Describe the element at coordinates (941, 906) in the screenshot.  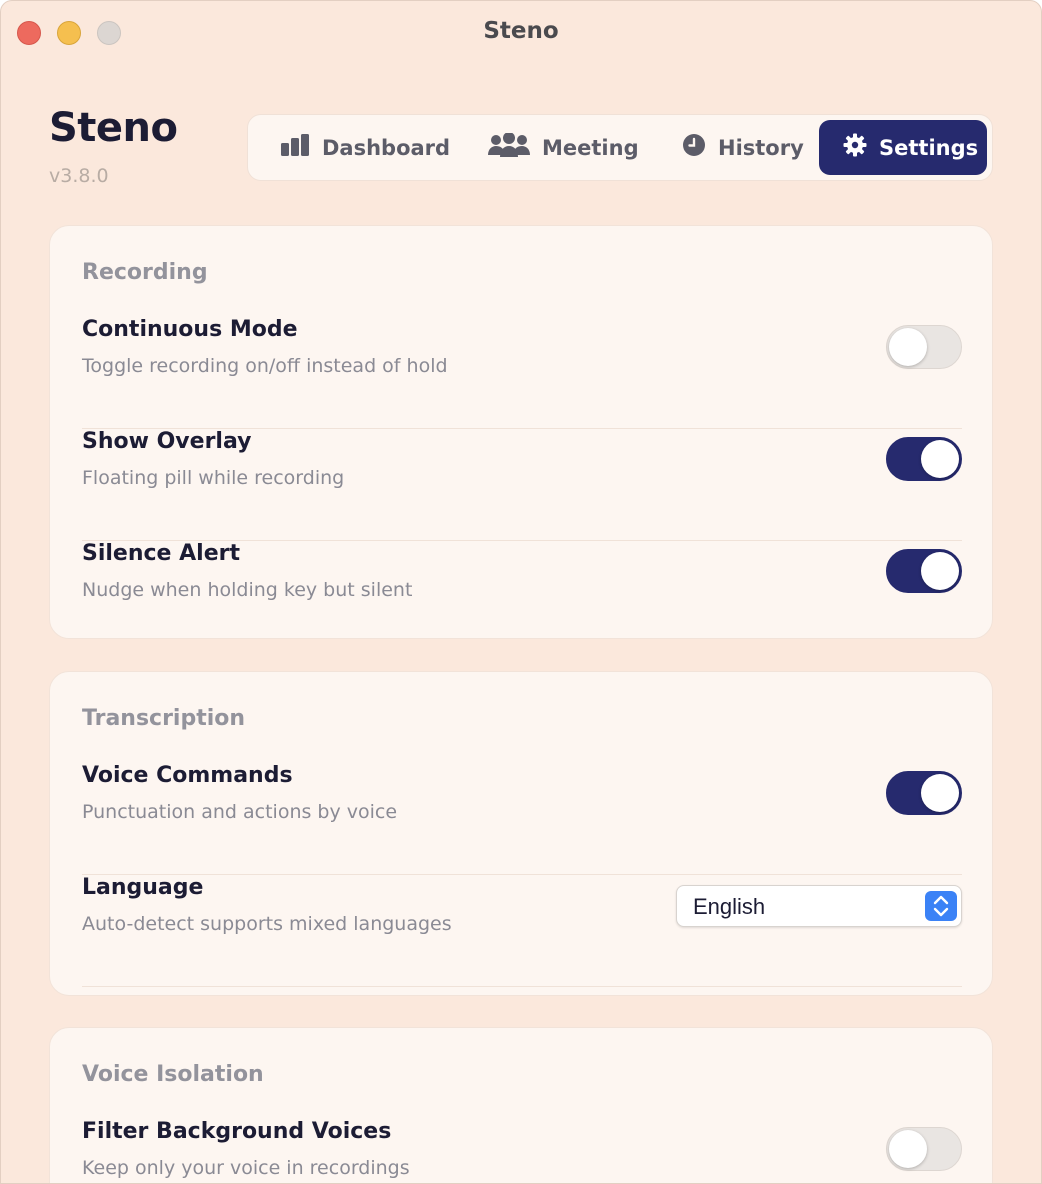
I see `up-down-chevron-icon` at that location.